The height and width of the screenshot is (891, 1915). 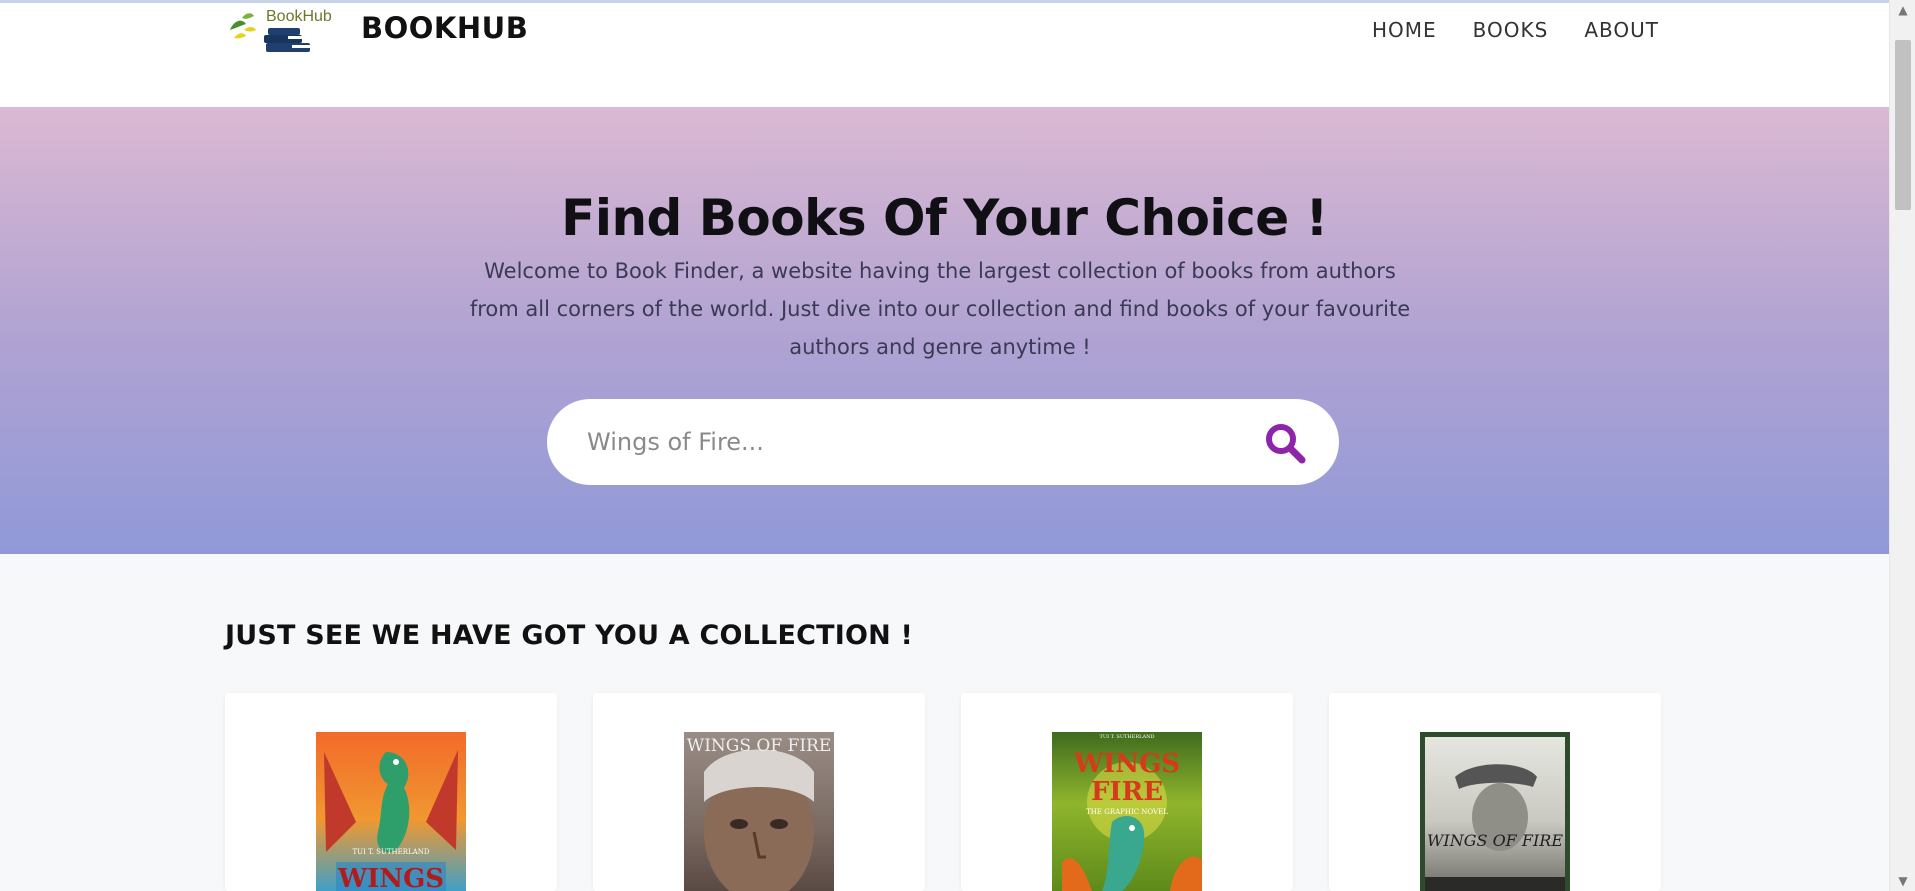 I want to click on logo-text: BookHub, so click(x=299, y=16).